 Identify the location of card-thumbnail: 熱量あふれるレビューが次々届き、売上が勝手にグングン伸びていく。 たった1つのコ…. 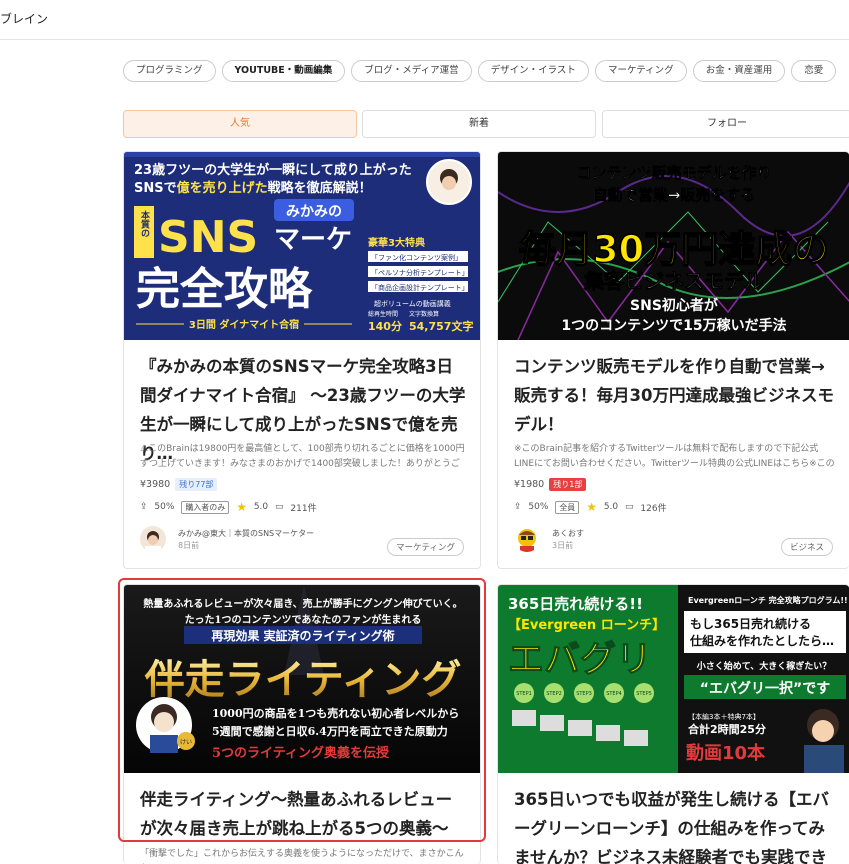
(302, 679).